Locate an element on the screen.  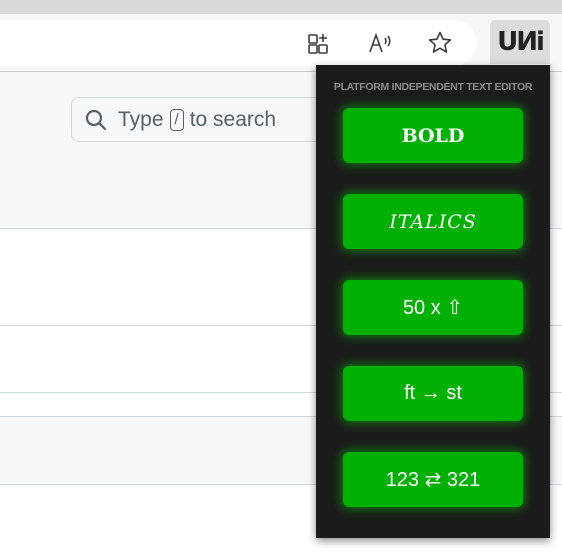
reverse-text-button: 123 ⇄ 321 is located at coordinates (433, 479).